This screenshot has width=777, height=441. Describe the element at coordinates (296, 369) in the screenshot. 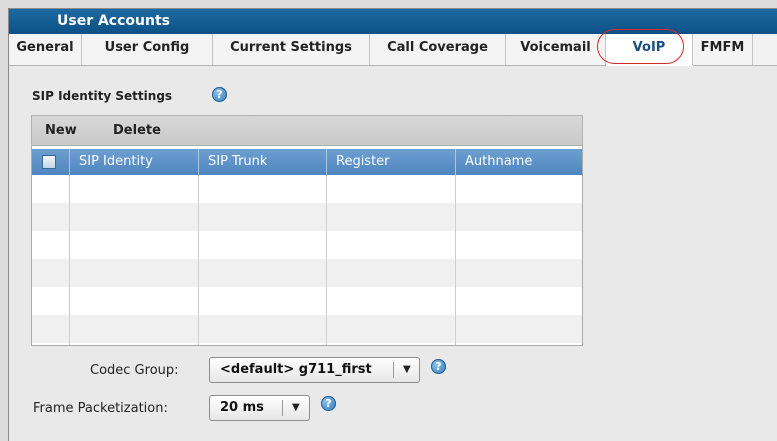

I see `codec-group-value: <default> g711_first` at that location.